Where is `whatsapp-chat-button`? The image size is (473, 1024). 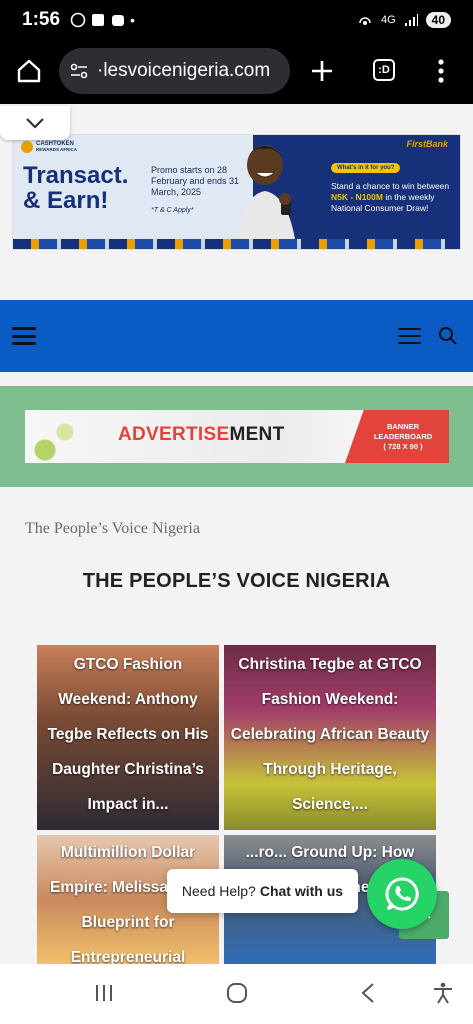 whatsapp-chat-button is located at coordinates (402, 894).